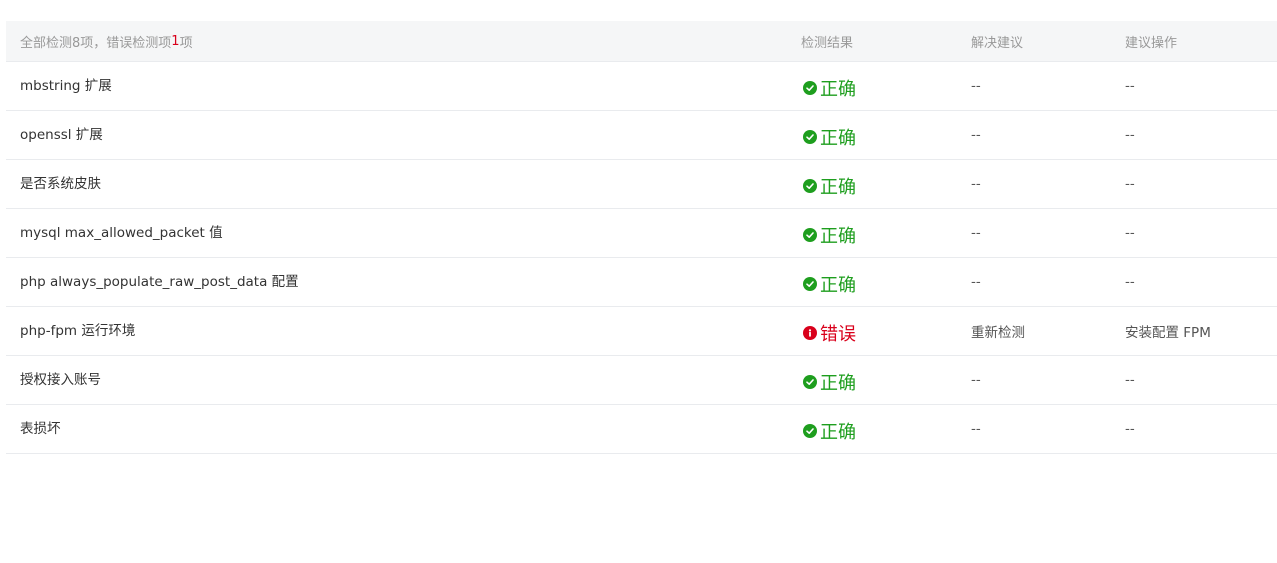  I want to click on recheck-link: 重新检测, so click(998, 331).